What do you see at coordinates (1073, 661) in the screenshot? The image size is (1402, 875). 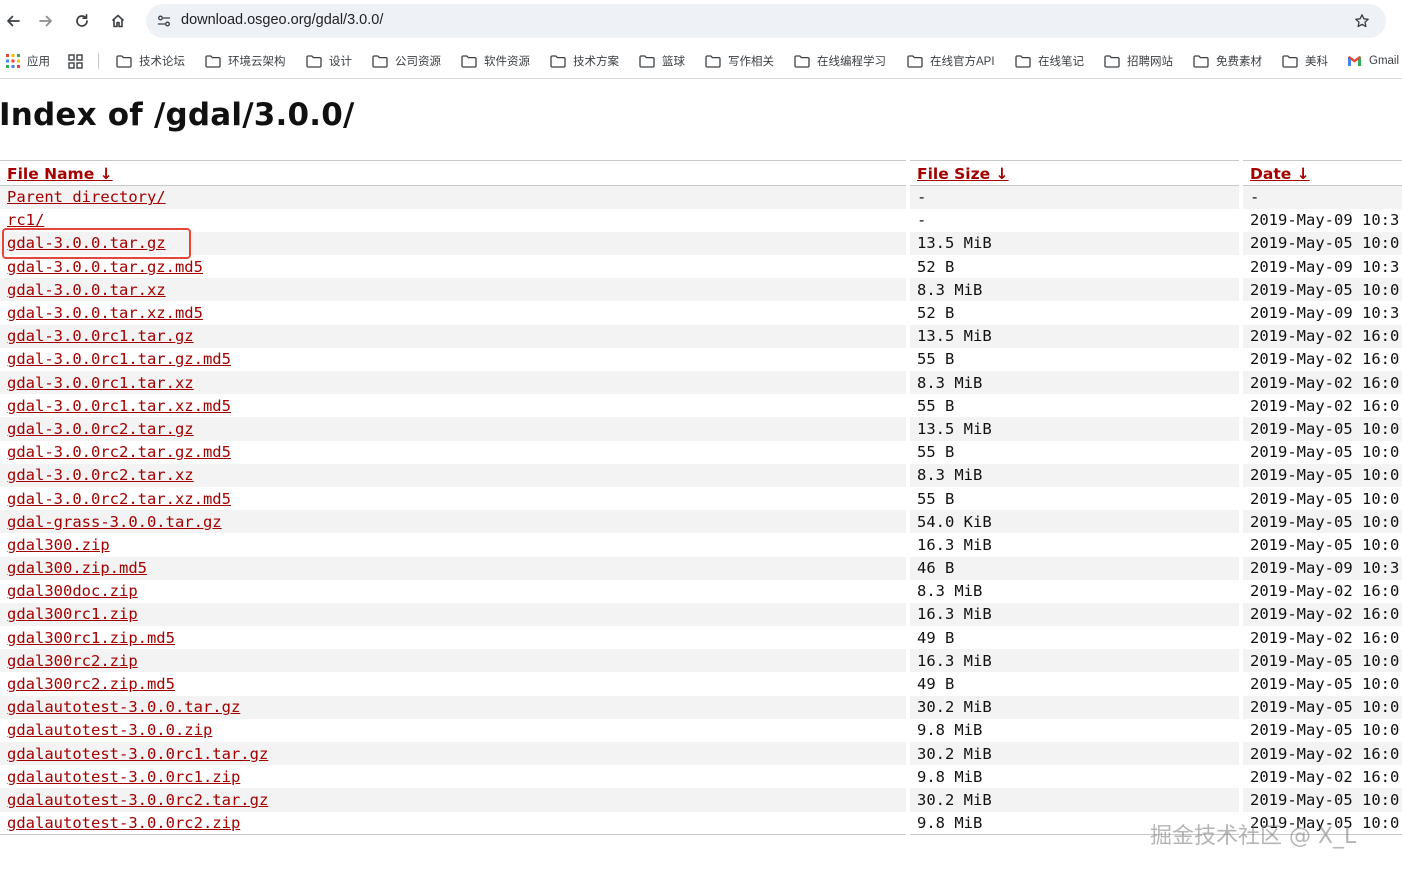 I see `file-size-cell: 16.3 MiB` at bounding box center [1073, 661].